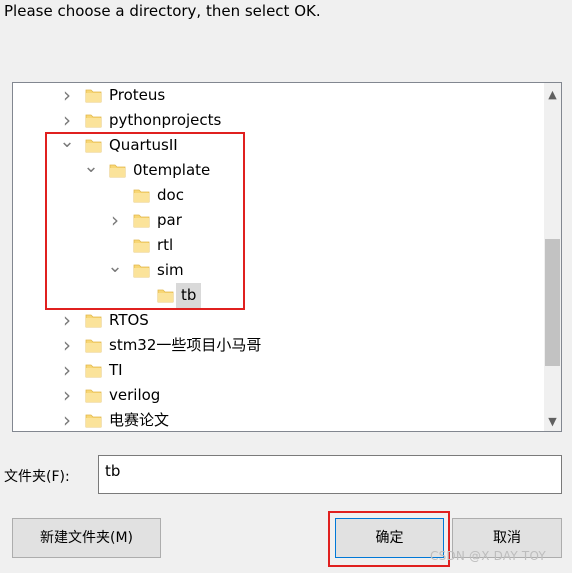 Image resolution: width=572 pixels, height=573 pixels. Describe the element at coordinates (330, 474) in the screenshot. I see `folder-input: tb` at that location.